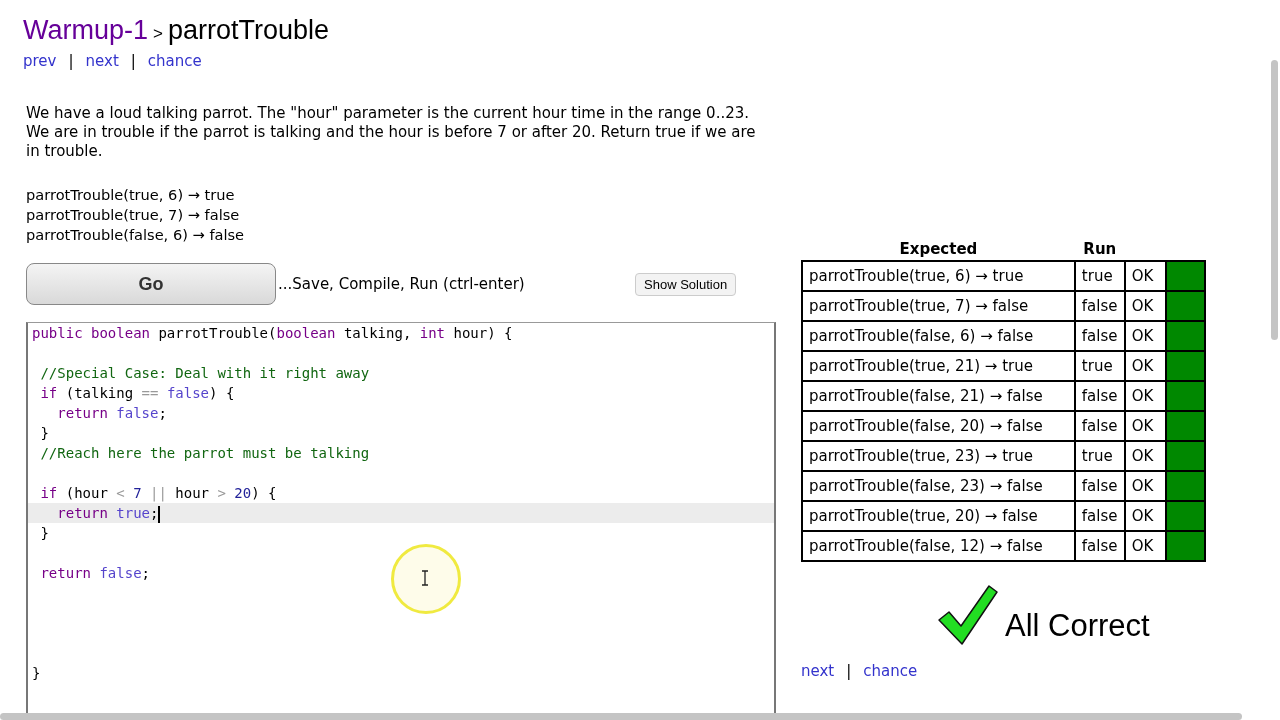  What do you see at coordinates (1099, 249) in the screenshot?
I see `column-header: Run` at bounding box center [1099, 249].